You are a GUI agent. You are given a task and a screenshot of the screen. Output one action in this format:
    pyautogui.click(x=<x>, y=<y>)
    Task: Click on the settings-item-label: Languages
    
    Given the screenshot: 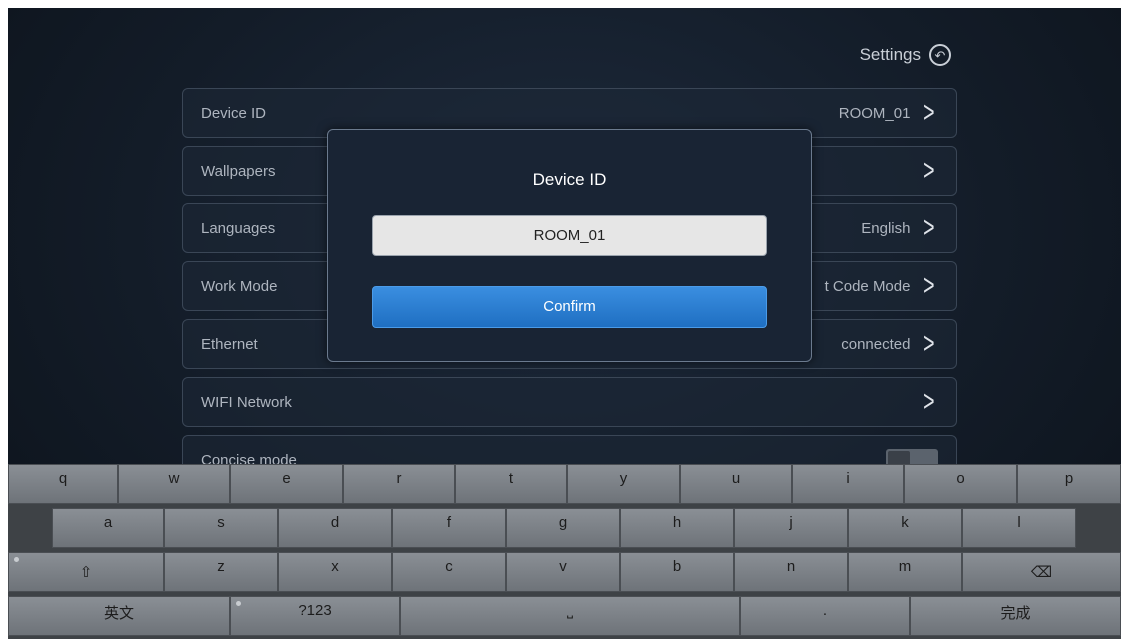 What is the action you would take?
    pyautogui.click(x=238, y=228)
    